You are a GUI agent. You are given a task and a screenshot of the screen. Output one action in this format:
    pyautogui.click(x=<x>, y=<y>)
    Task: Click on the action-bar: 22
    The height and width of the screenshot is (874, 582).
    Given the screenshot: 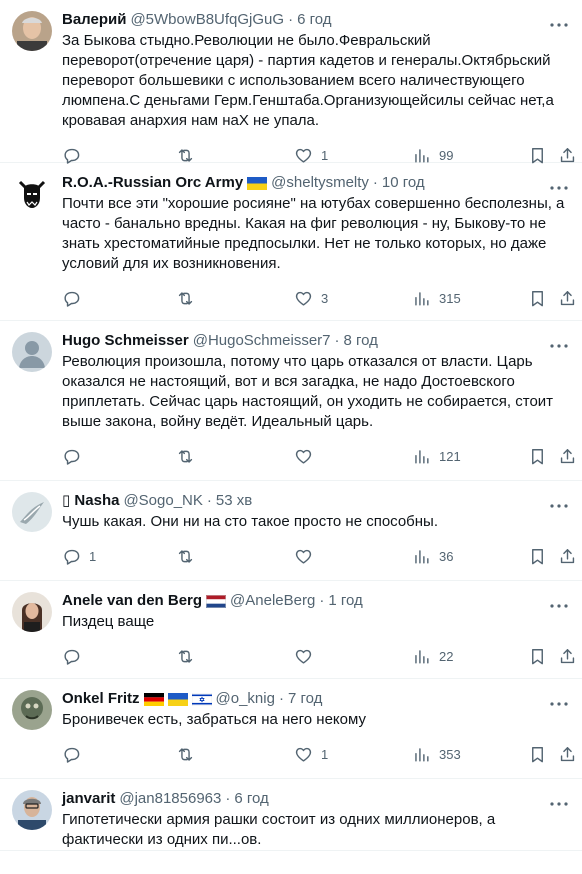 What is the action you would take?
    pyautogui.click(x=318, y=656)
    